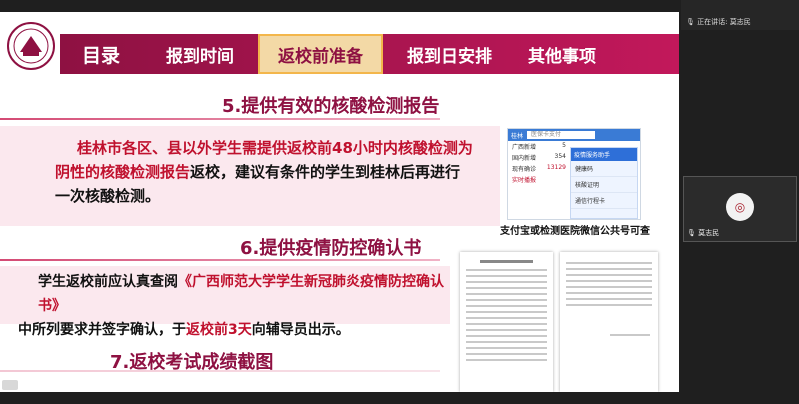 This screenshot has width=799, height=404. I want to click on app-caption: 支付宝或检测医院微信公共号可查, so click(575, 231).